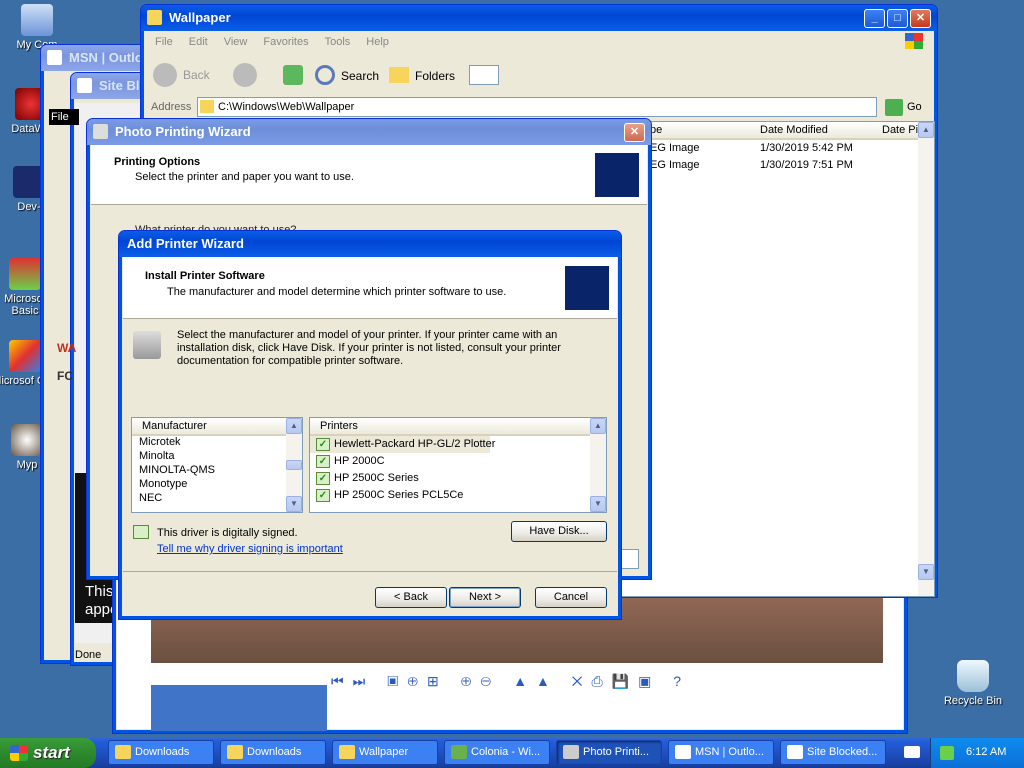  What do you see at coordinates (217, 499) in the screenshot?
I see `manufacturer-item: NEC` at bounding box center [217, 499].